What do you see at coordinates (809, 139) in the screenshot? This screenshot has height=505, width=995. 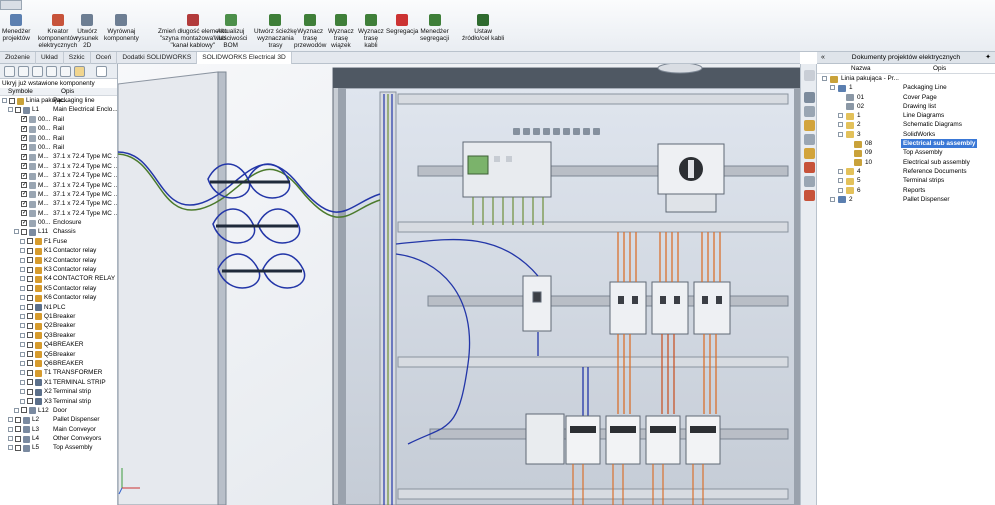 I see `file-explorer-icon` at bounding box center [809, 139].